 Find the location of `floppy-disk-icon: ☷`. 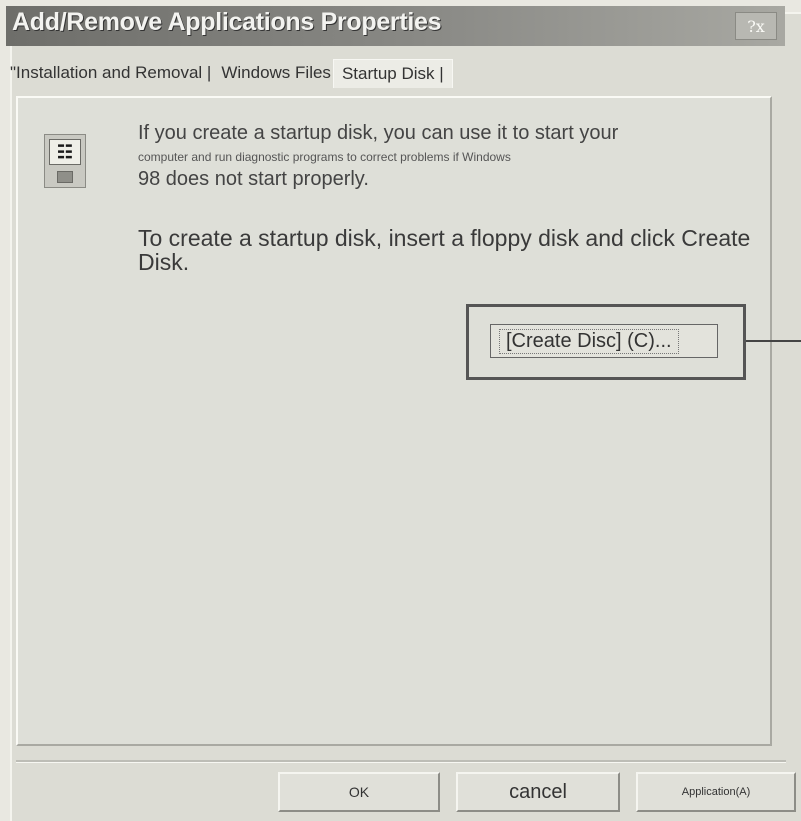

floppy-disk-icon: ☷ is located at coordinates (65, 161).